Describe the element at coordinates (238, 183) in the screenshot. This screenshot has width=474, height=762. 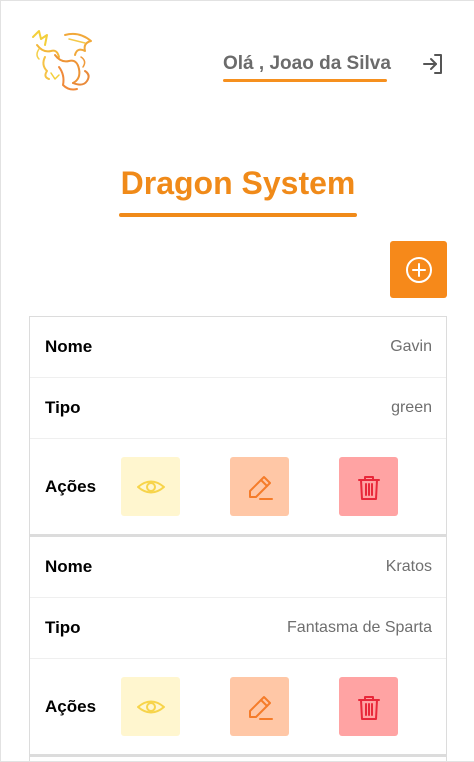
I see `page-title: Dragon System` at that location.